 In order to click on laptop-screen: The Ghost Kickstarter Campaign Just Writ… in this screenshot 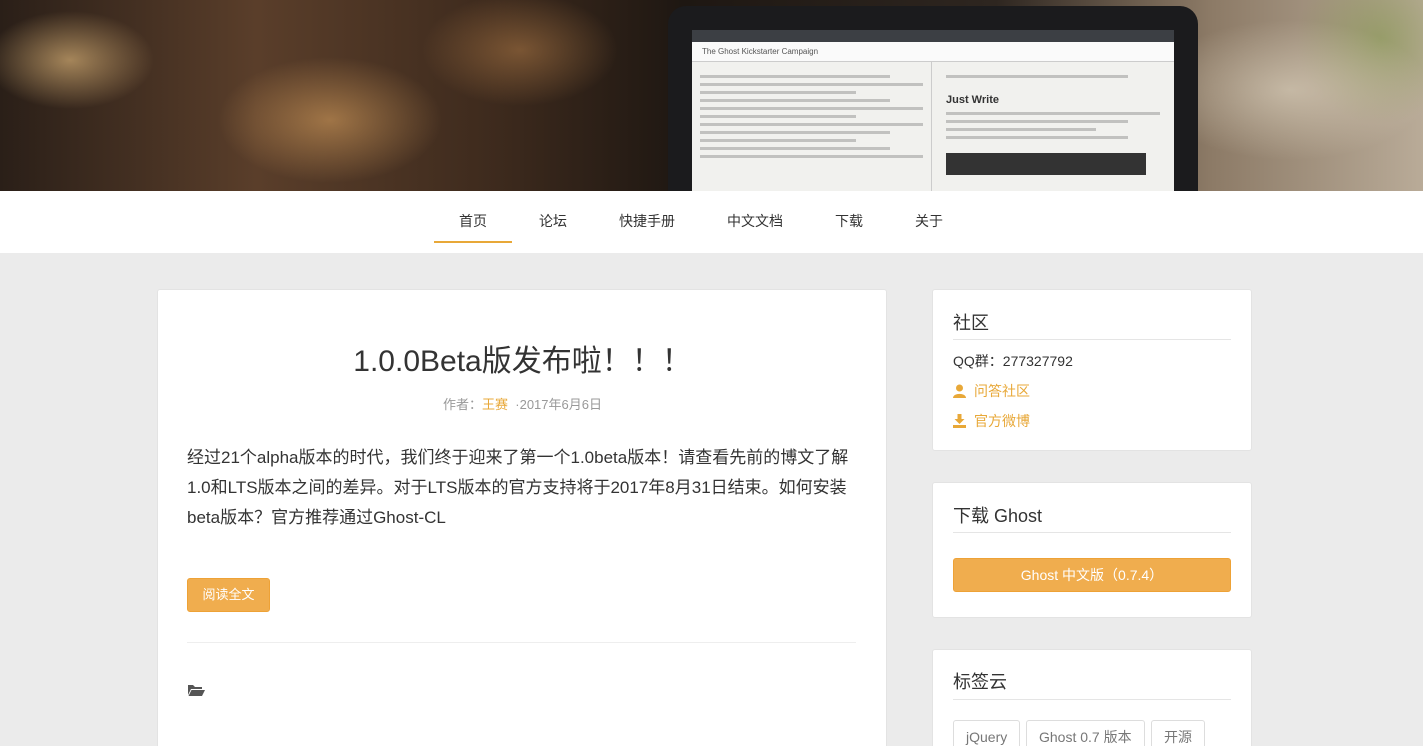, I will do `click(933, 110)`.